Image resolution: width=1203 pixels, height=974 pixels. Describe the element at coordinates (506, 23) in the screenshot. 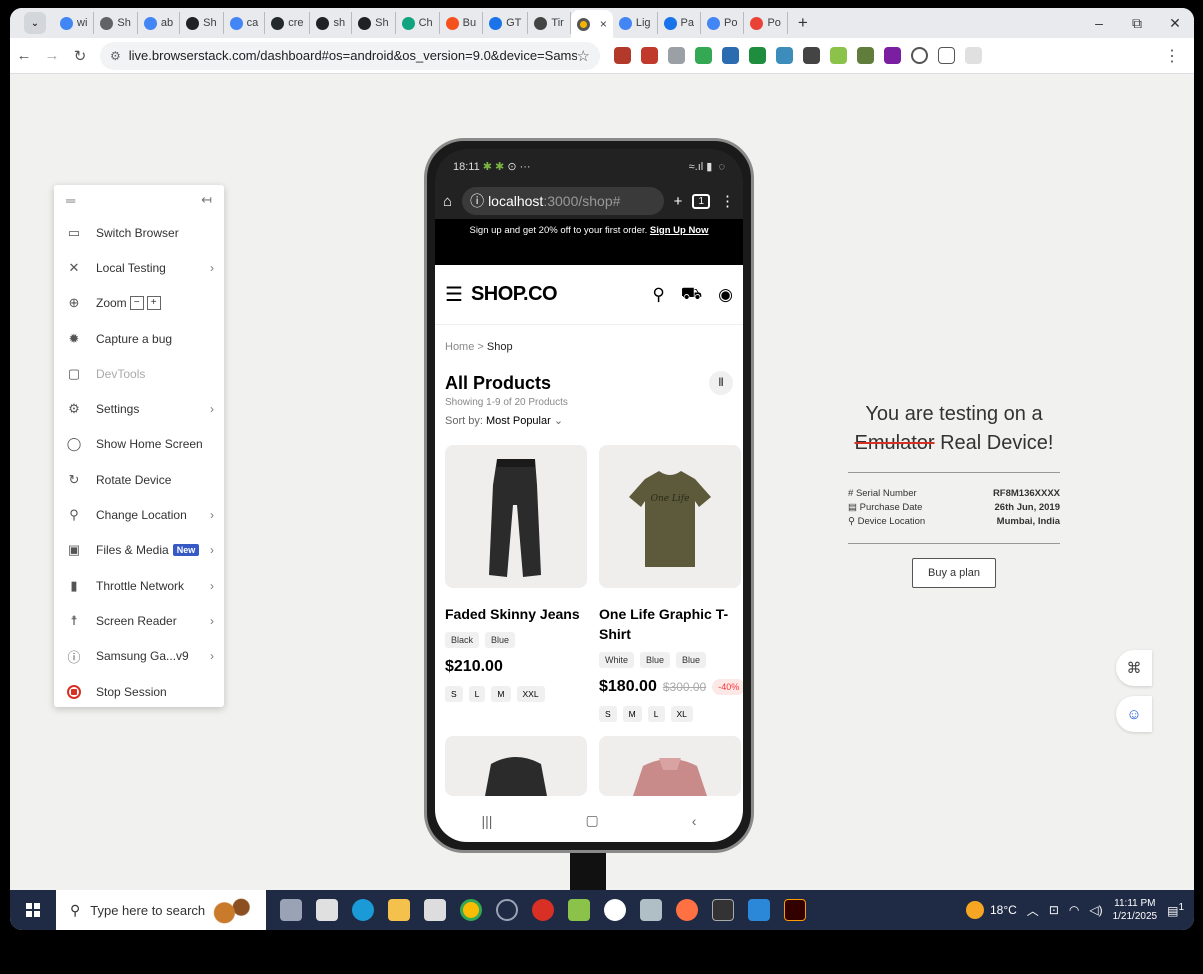

I see `browser-tab: GT` at that location.